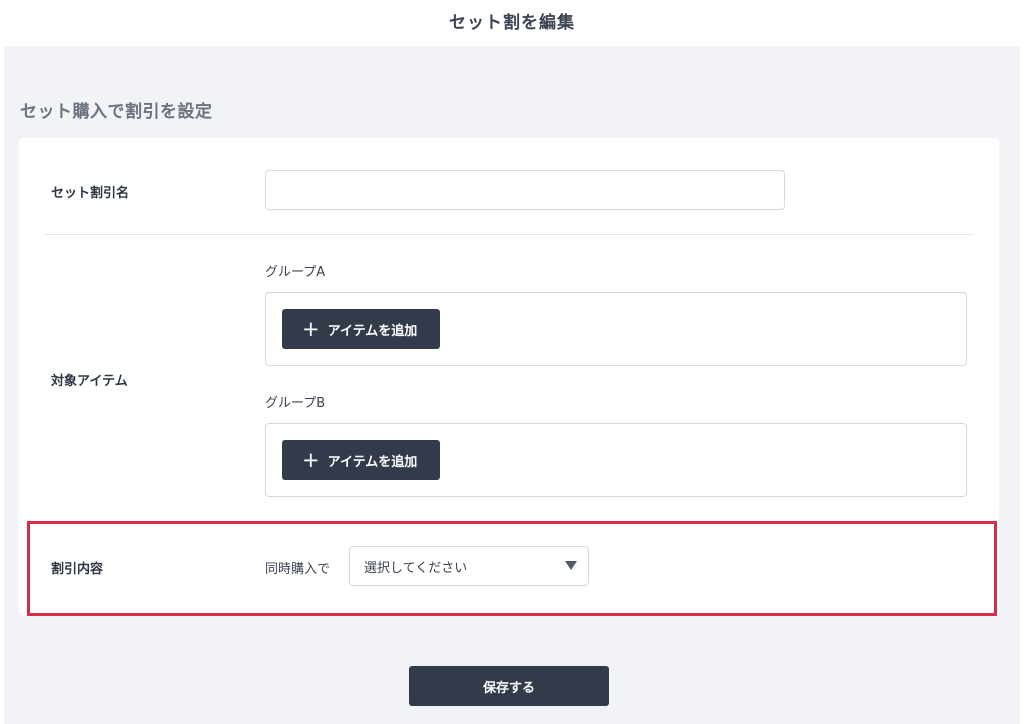 The width and height of the screenshot is (1024, 724). I want to click on group-a-label: グループA, so click(295, 272).